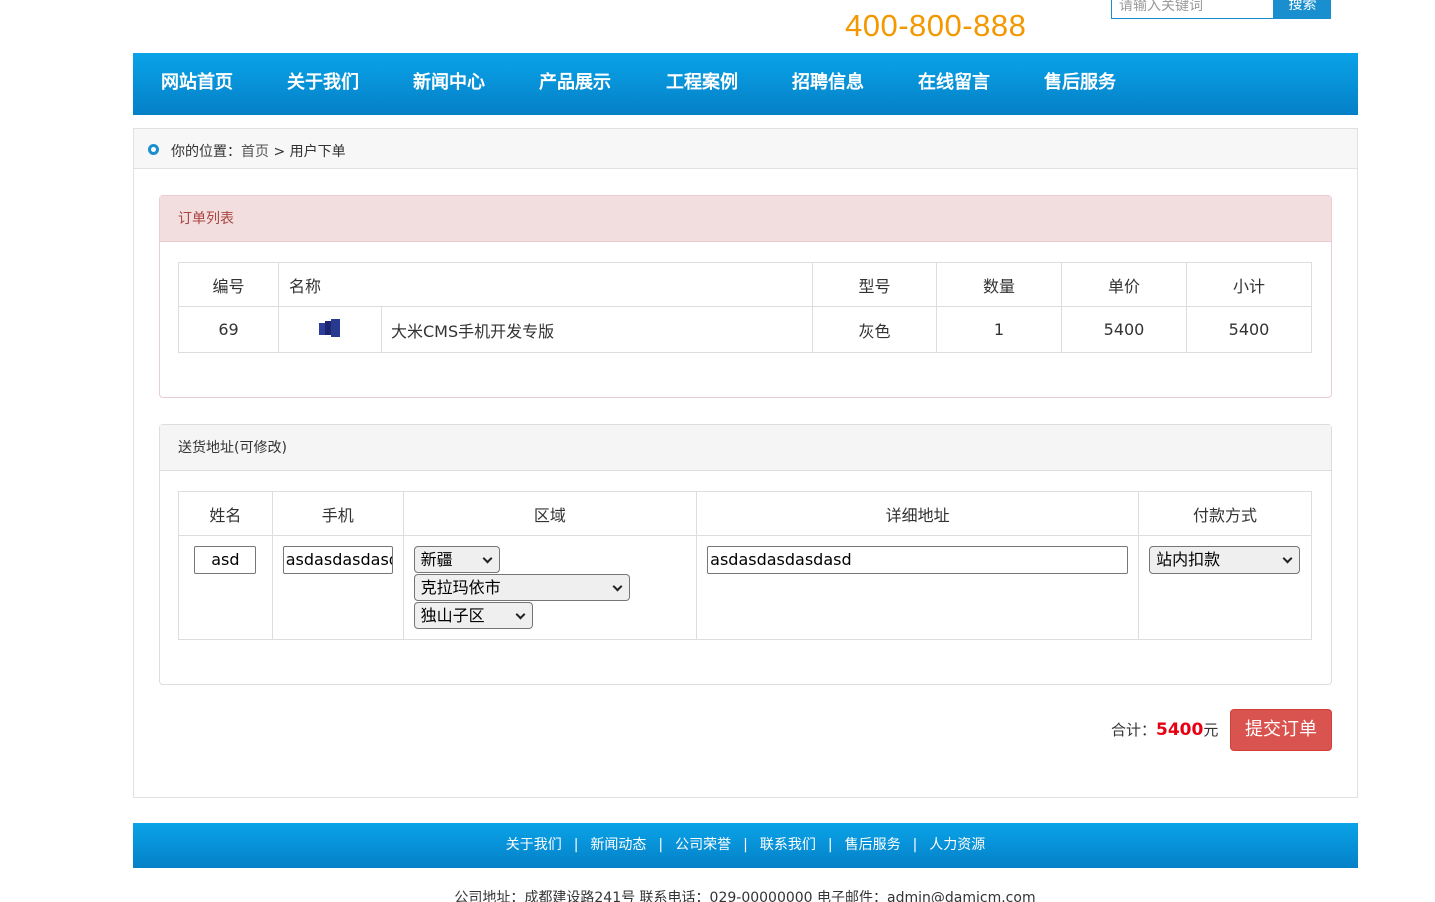 The image size is (1435, 902). I want to click on nav-item-products: 产品展示, so click(575, 84).